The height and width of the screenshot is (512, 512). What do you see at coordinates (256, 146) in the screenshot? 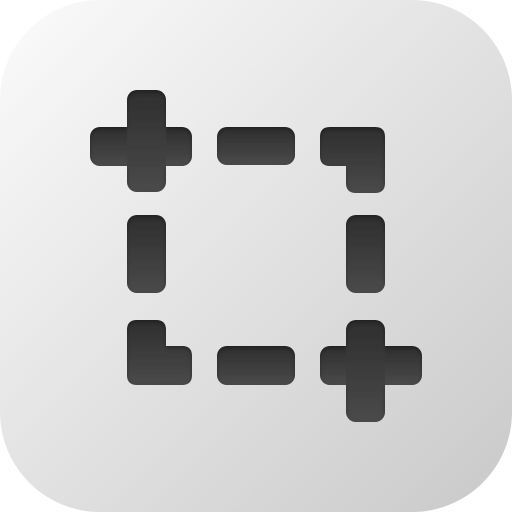
I see `dash-top` at bounding box center [256, 146].